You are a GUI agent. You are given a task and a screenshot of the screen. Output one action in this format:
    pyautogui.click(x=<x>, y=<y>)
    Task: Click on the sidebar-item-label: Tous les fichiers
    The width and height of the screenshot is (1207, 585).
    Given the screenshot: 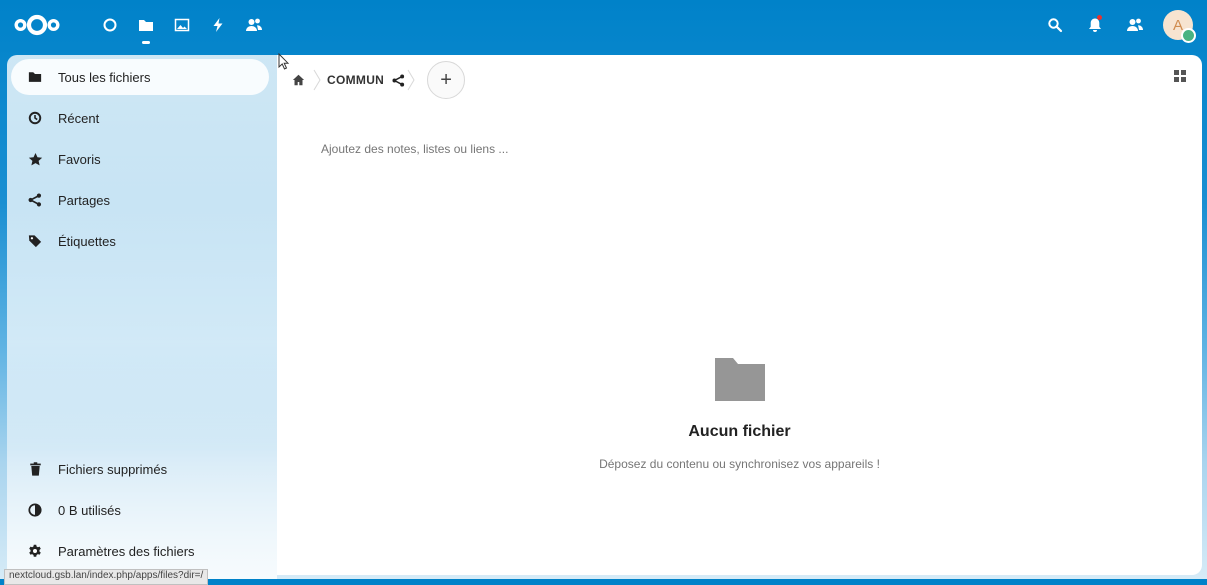 What is the action you would take?
    pyautogui.click(x=104, y=77)
    